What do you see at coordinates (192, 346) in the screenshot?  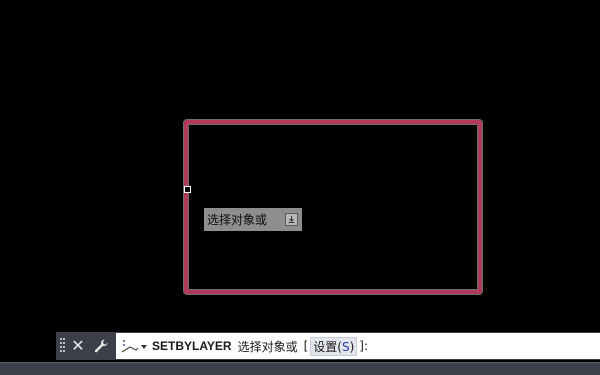 I see `command-keyword: SETBYLAYER` at bounding box center [192, 346].